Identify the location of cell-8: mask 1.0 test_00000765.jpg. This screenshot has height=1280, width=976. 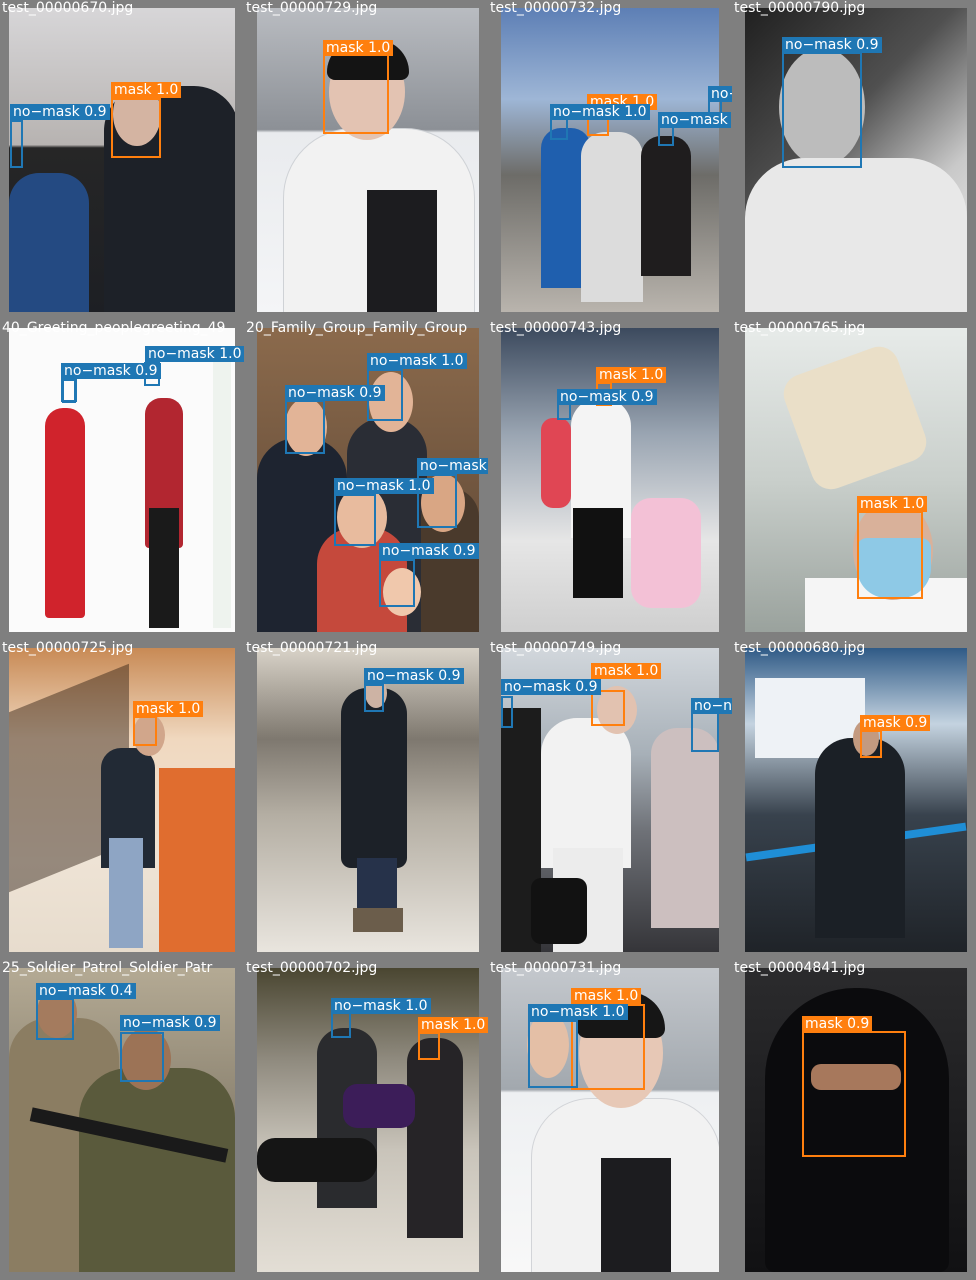
(854, 480).